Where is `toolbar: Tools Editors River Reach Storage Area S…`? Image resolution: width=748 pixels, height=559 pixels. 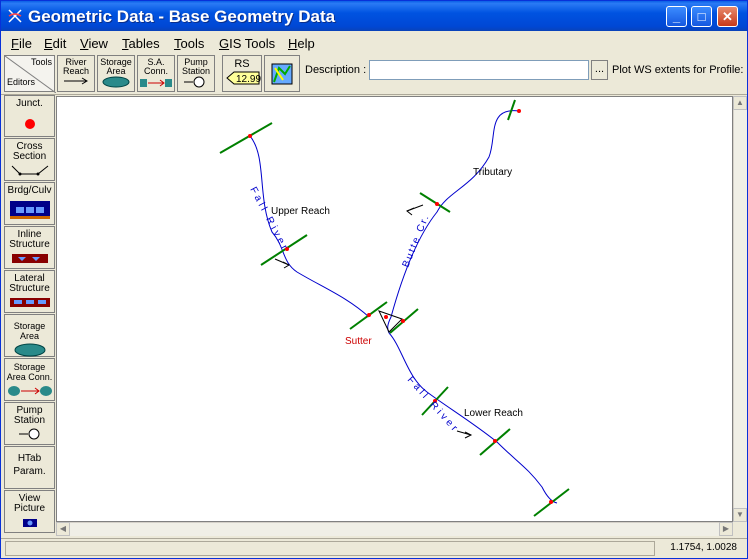
toolbar: Tools Editors River Reach Storage Area S… is located at coordinates (374, 74).